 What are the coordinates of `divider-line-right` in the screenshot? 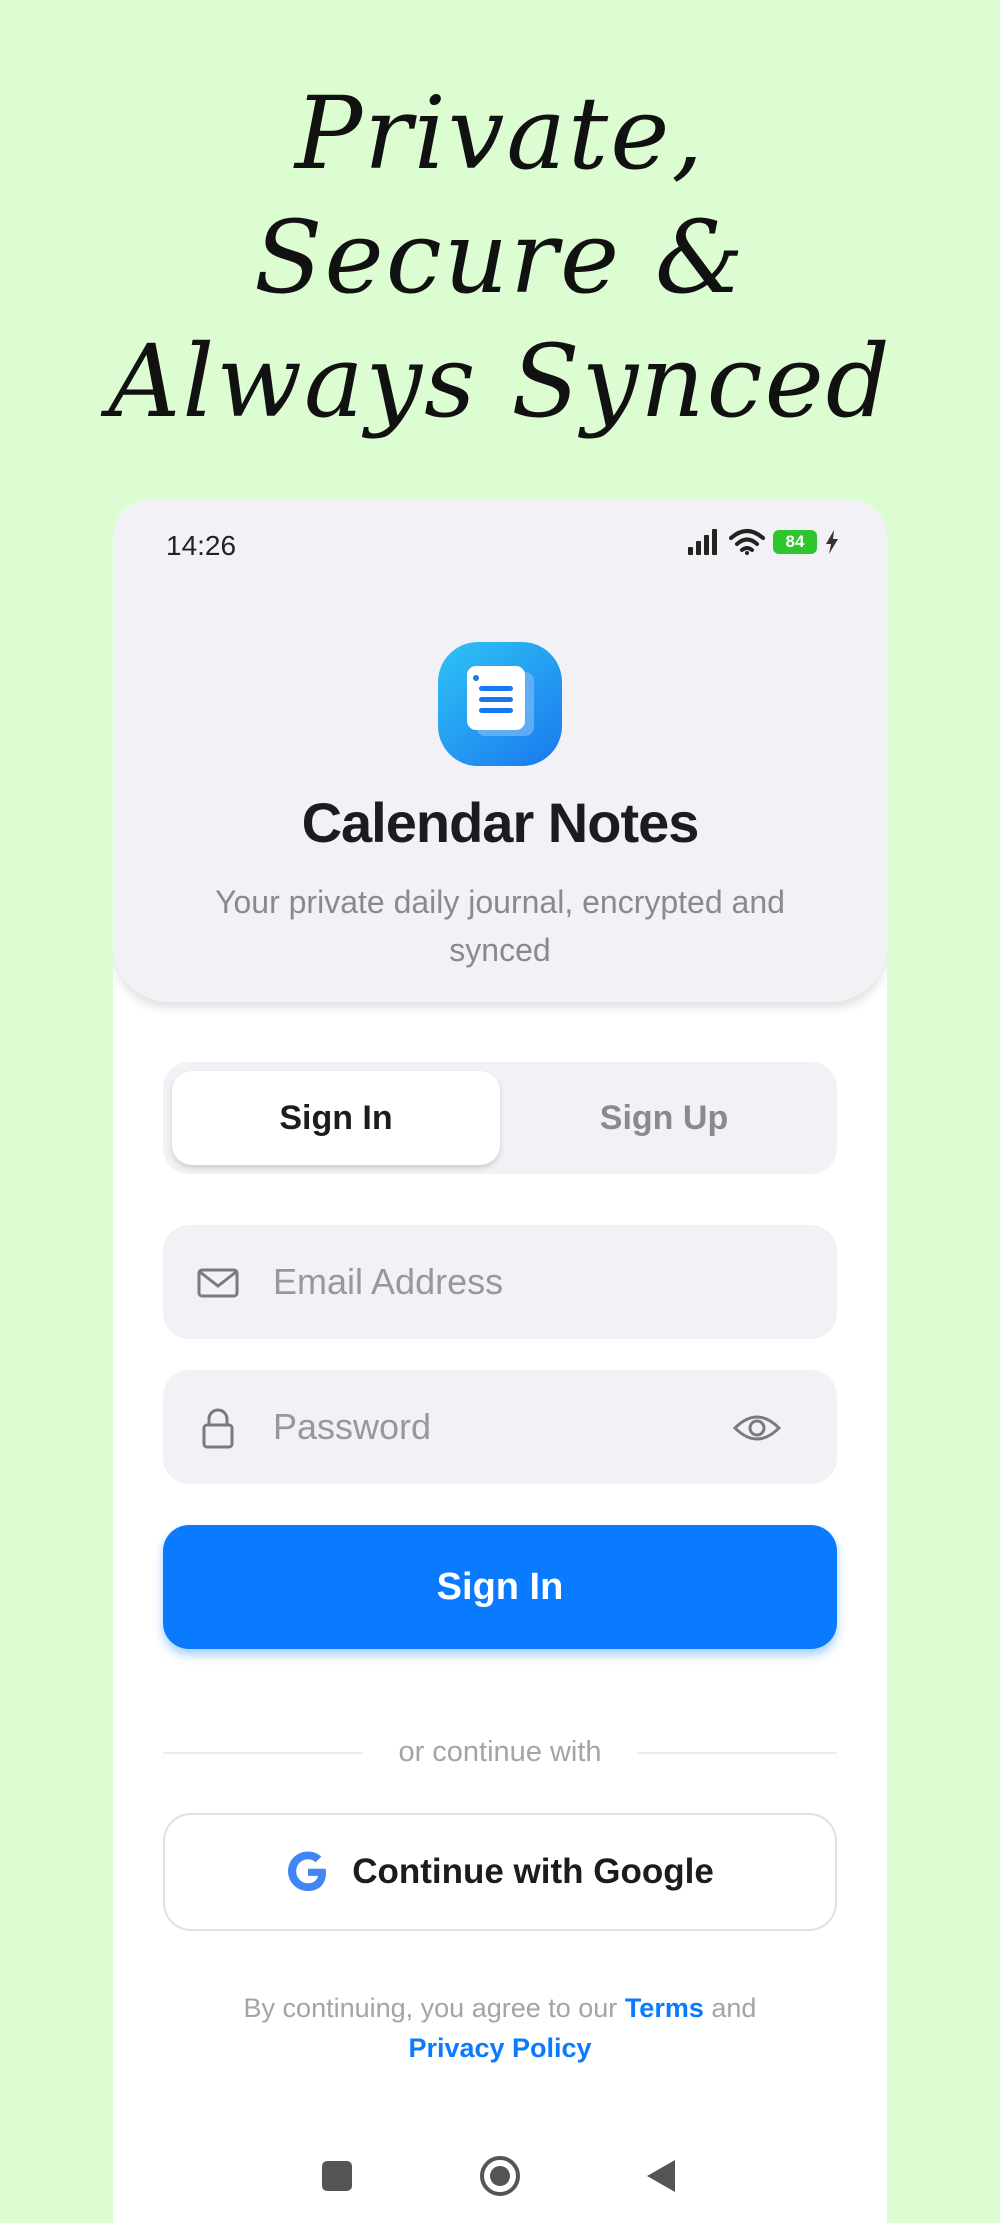 It's located at (737, 1753).